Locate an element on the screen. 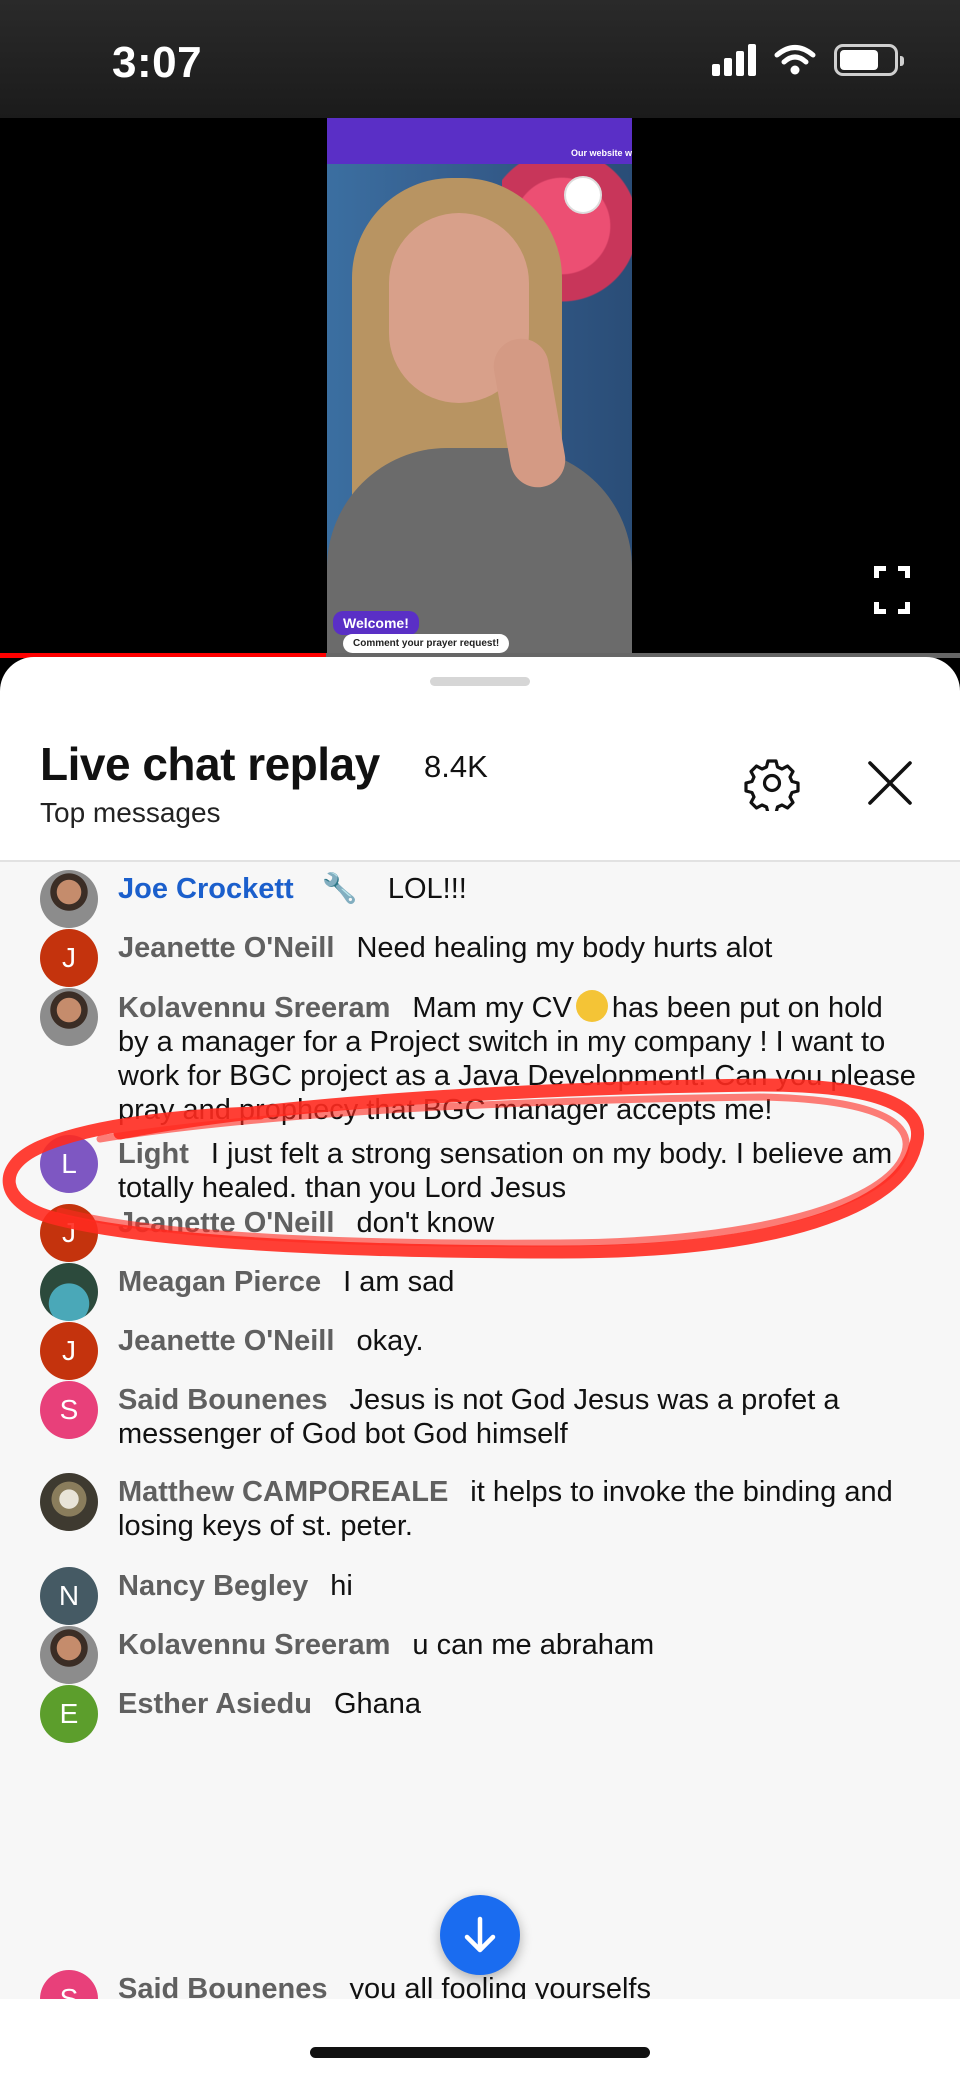  author-name: Esther Asiedu is located at coordinates (215, 1704).